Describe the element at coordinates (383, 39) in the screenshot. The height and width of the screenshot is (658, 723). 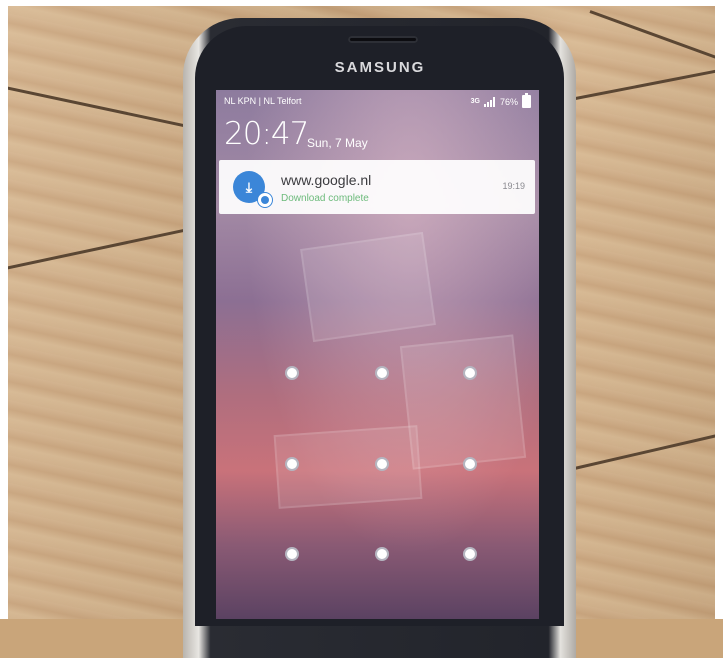
I see `earpiece-speaker` at that location.